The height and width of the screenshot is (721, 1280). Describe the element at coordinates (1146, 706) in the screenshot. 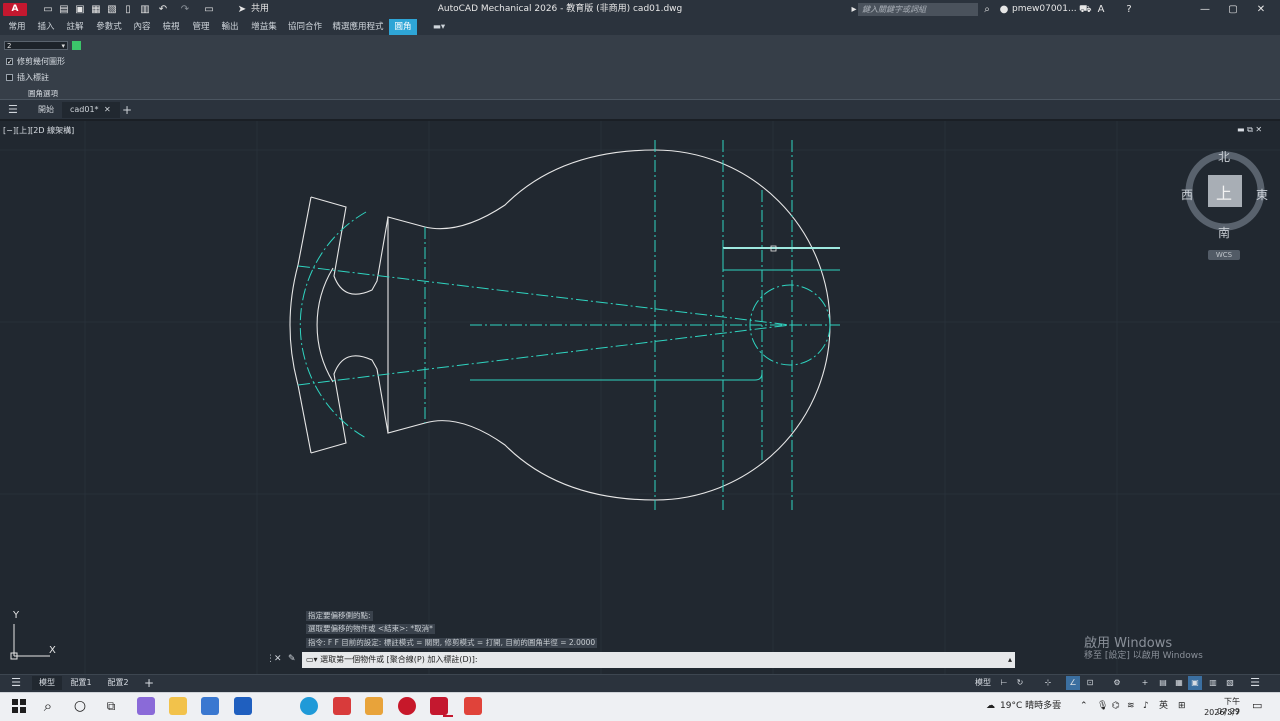

I see `volume-icon: ♪` at that location.